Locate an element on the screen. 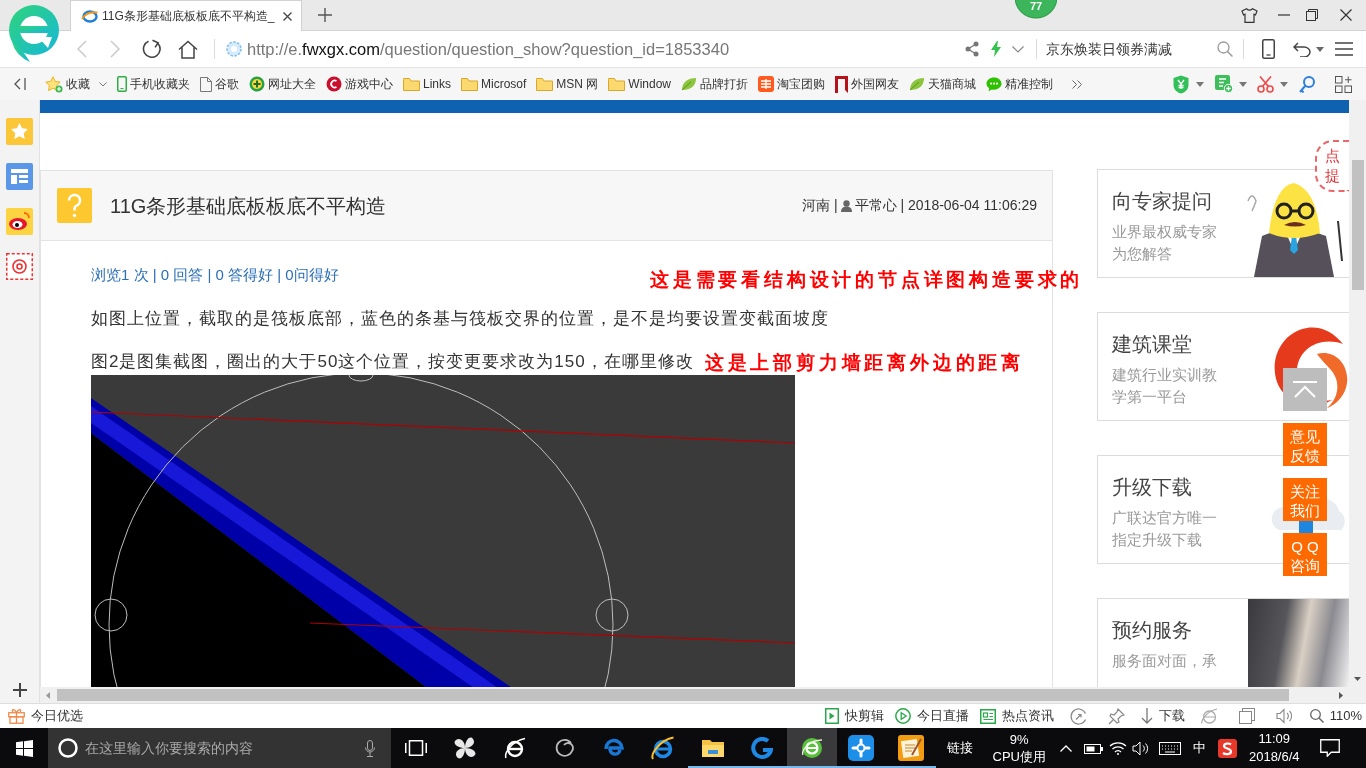 Image resolution: width=1366 pixels, height=768 pixels. new-tab-icon is located at coordinates (325, 15).